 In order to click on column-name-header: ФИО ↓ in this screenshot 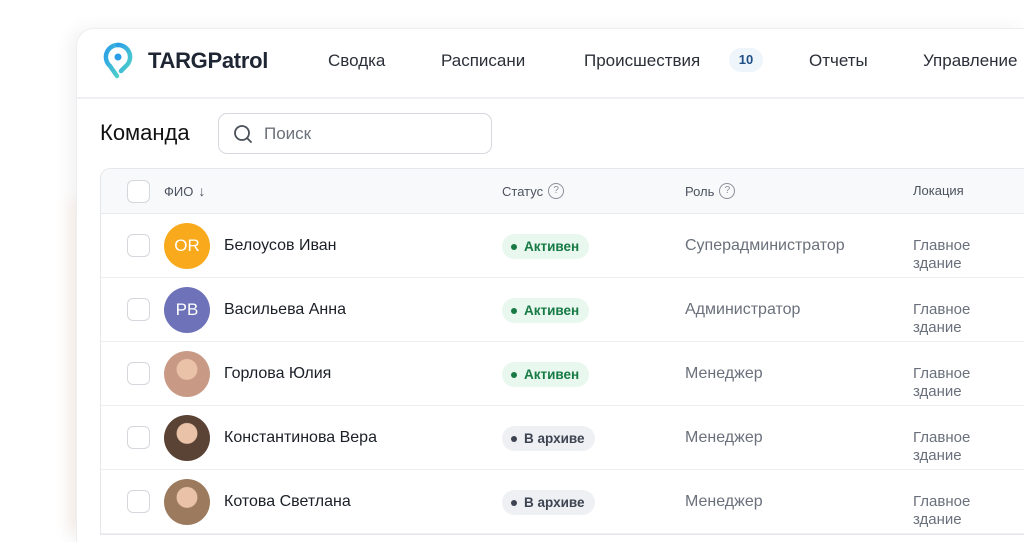, I will do `click(184, 191)`.